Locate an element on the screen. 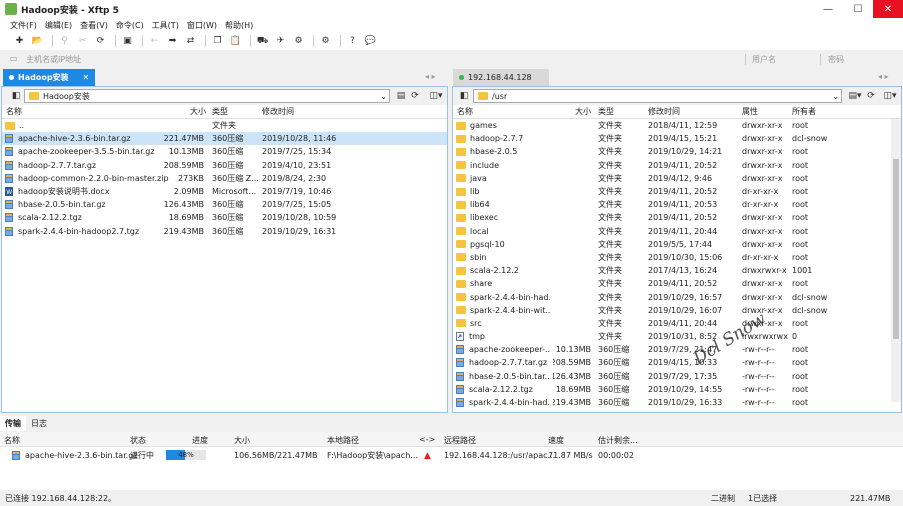  col-remote-path: 远程路径 is located at coordinates (460, 440).